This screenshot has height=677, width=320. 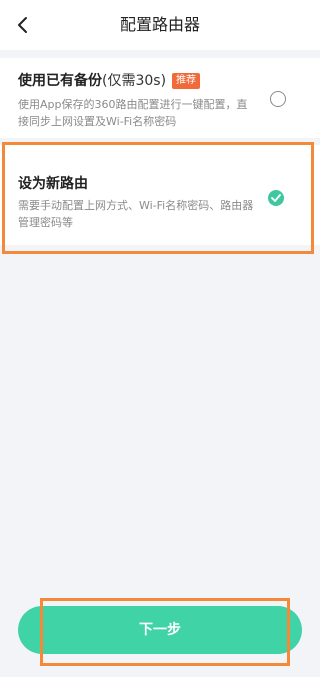 I want to click on recommend-badge: 推荐, so click(x=186, y=81).